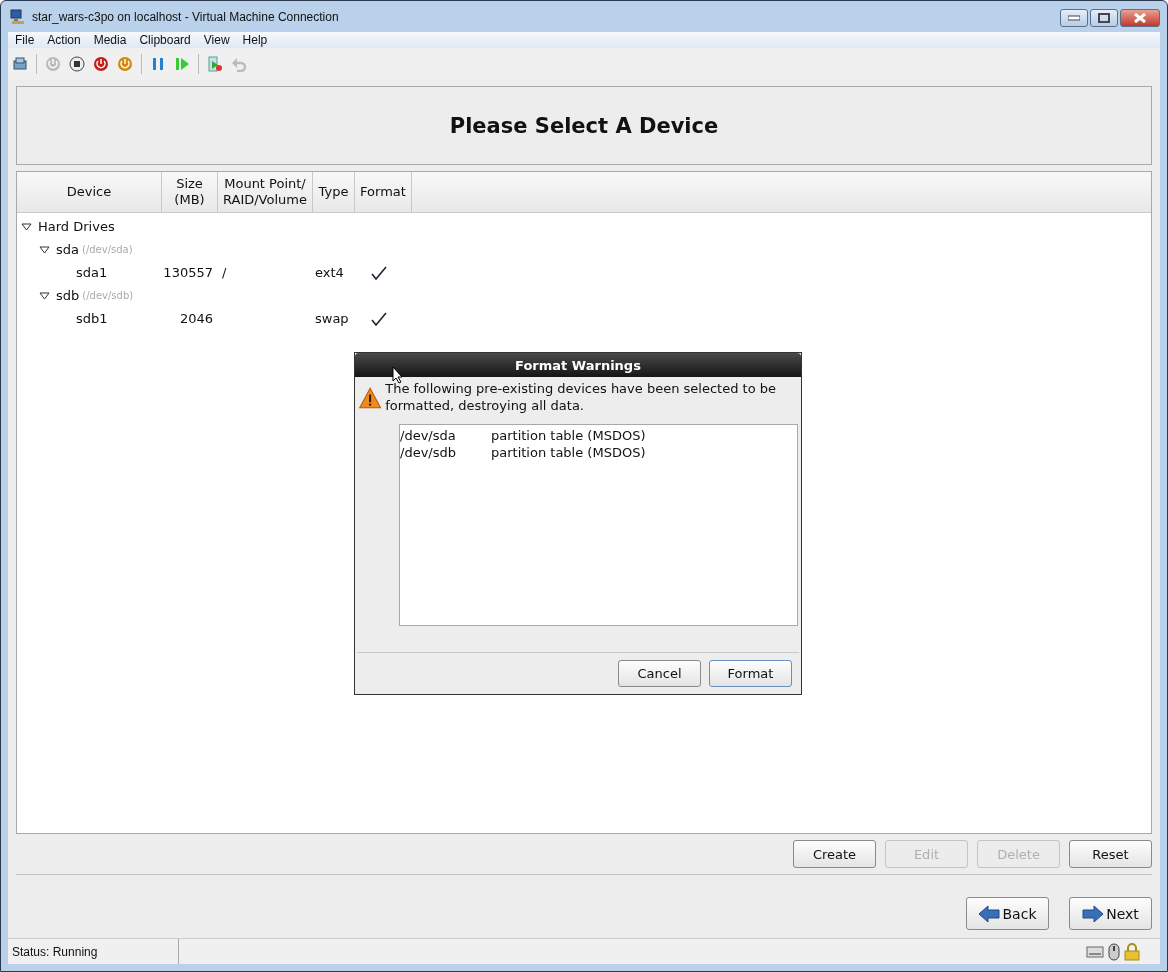  What do you see at coordinates (164, 40) in the screenshot?
I see `menu-item: Clipboard` at bounding box center [164, 40].